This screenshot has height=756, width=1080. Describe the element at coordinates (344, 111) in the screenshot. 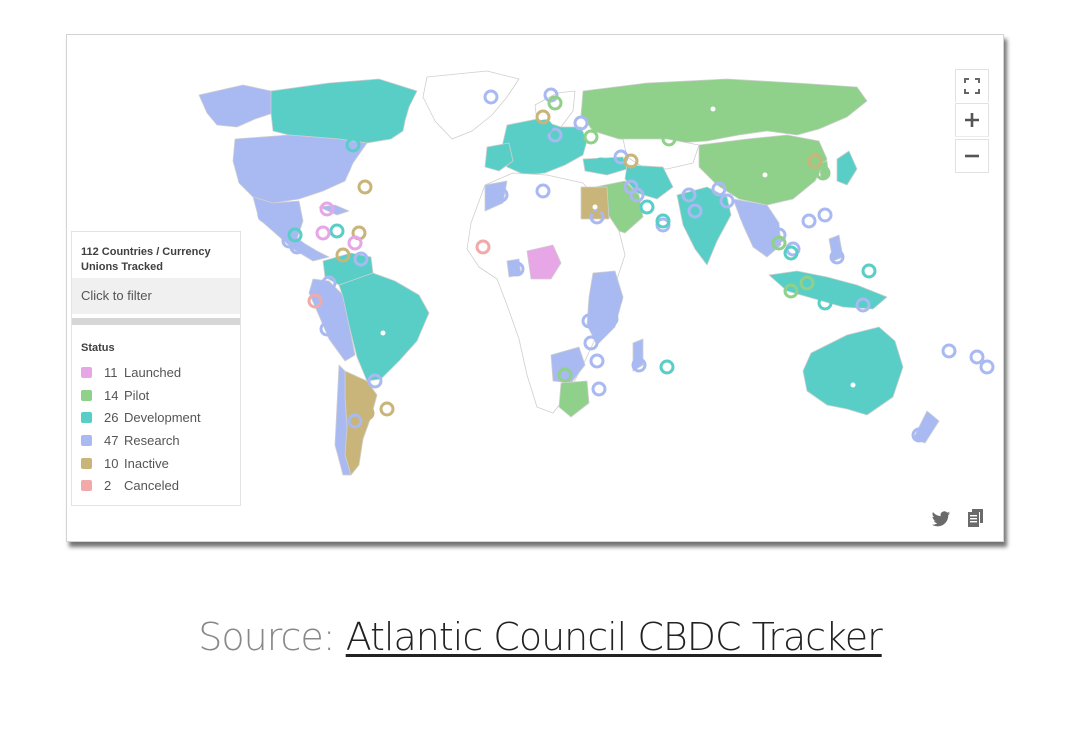

I see `region-canada` at that location.